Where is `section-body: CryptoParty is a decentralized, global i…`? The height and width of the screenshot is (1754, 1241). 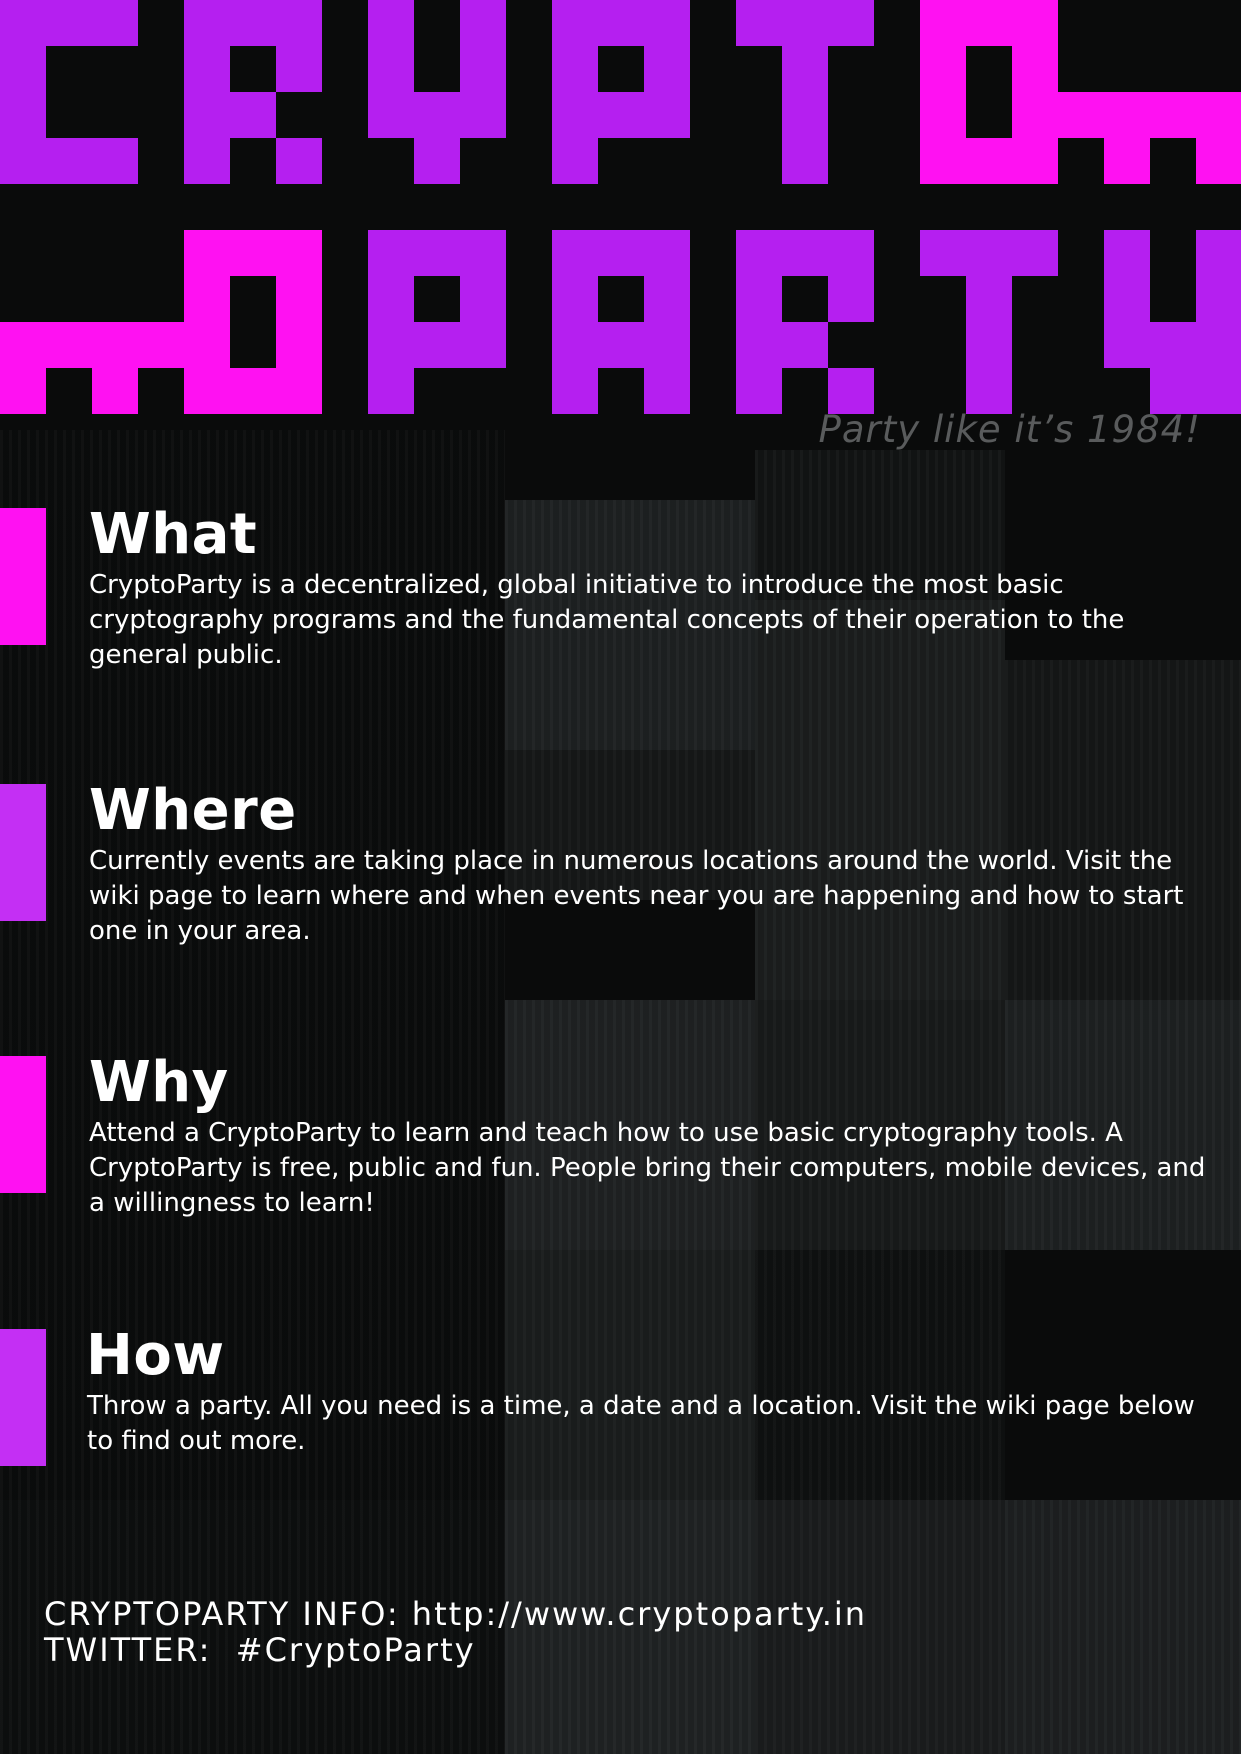
section-body: CryptoParty is a decentralized, global i… is located at coordinates (607, 620).